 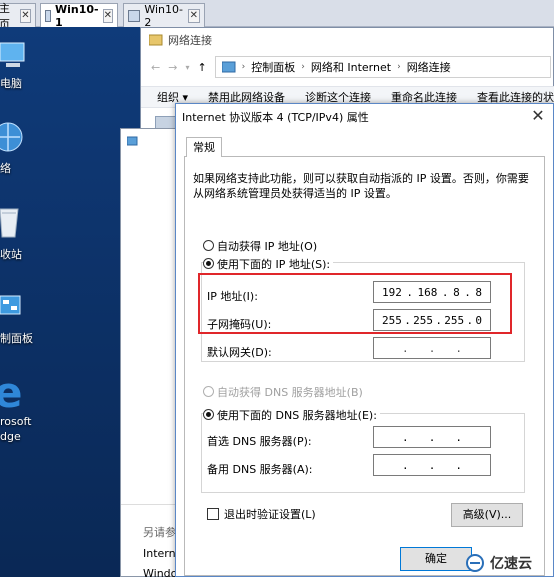 I want to click on auto-ip-option: 自动获得 IP 地址(O), so click(x=260, y=246).